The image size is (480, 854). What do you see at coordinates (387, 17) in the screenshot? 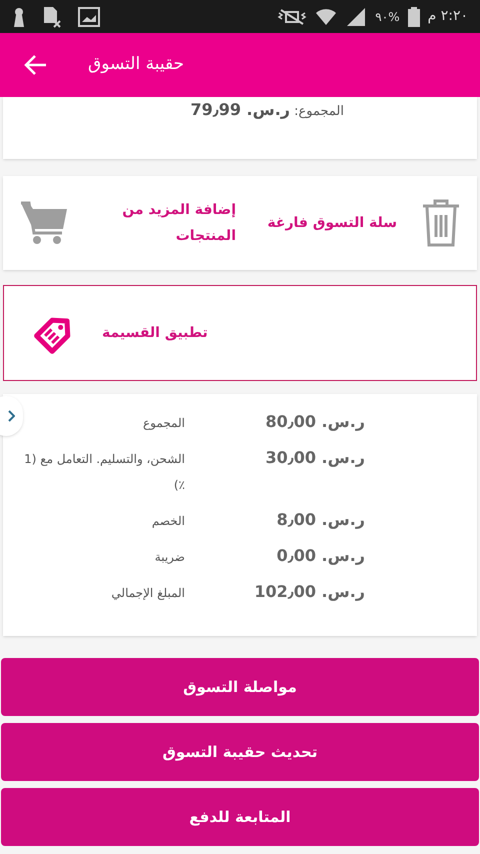
I see `battery-percent: ٩٠%` at bounding box center [387, 17].